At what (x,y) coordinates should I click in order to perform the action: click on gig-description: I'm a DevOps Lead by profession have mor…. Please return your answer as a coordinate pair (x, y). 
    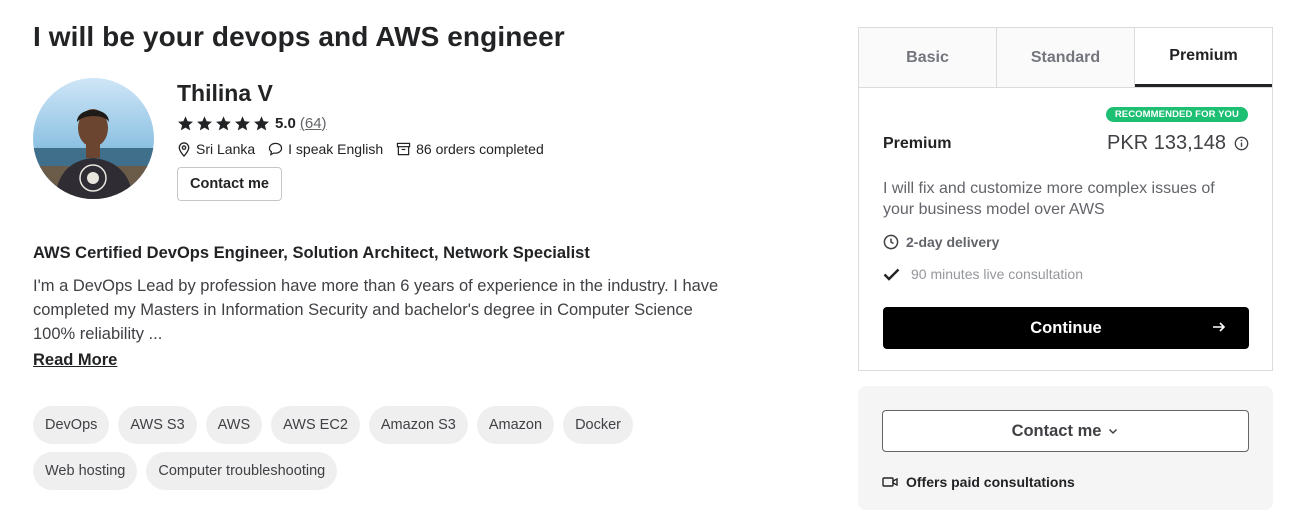
    Looking at the image, I should click on (376, 310).